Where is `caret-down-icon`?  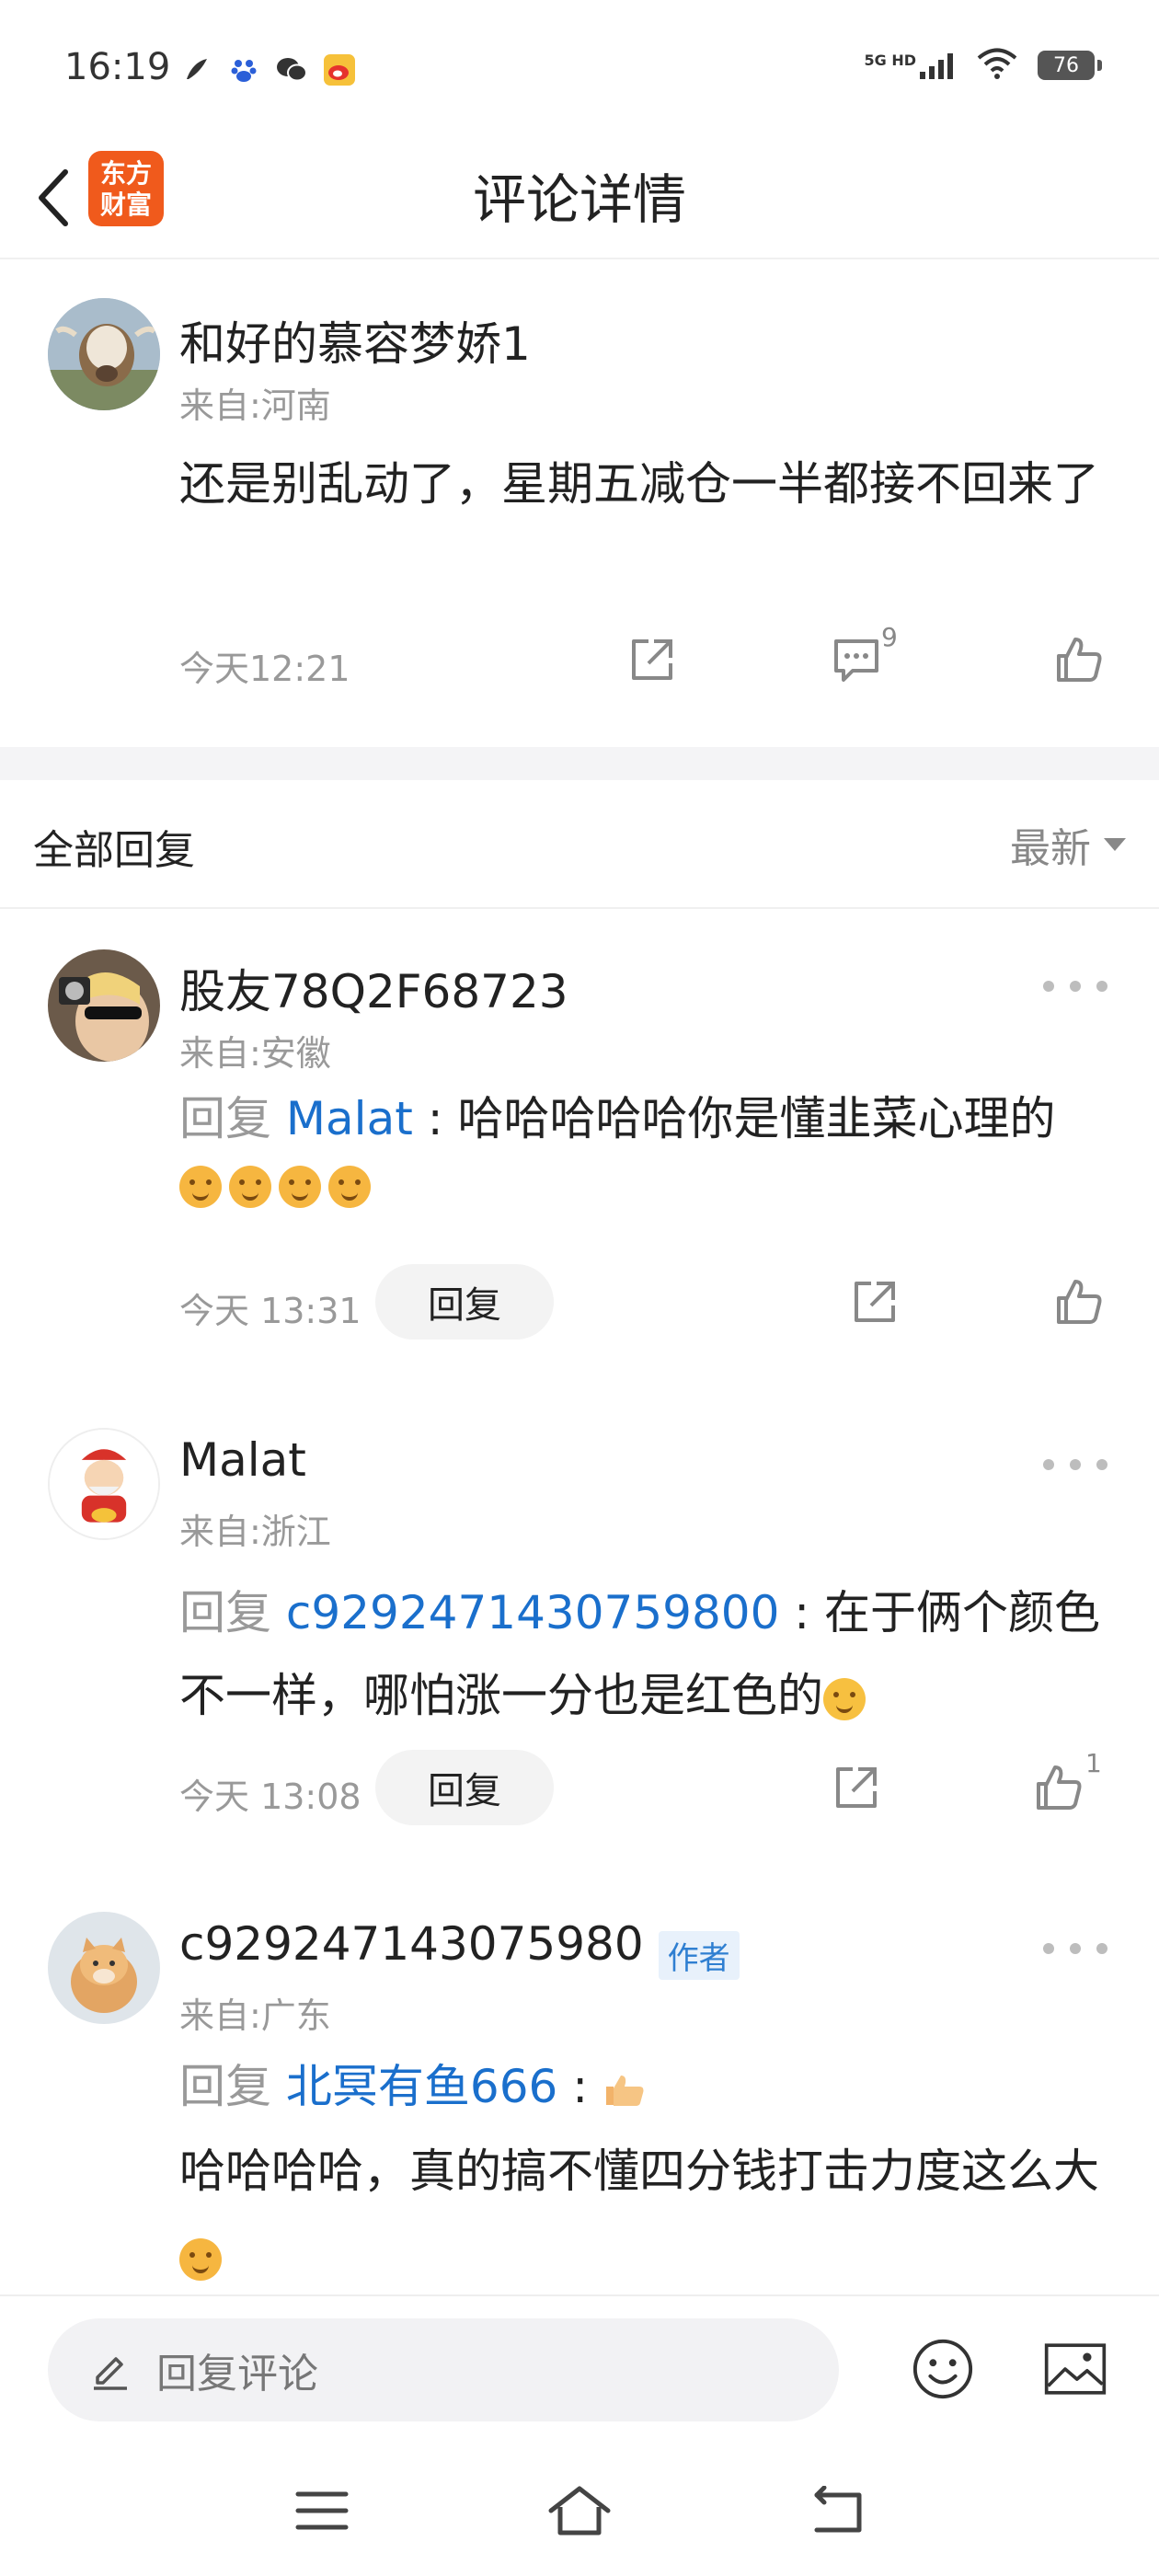 caret-down-icon is located at coordinates (1115, 844).